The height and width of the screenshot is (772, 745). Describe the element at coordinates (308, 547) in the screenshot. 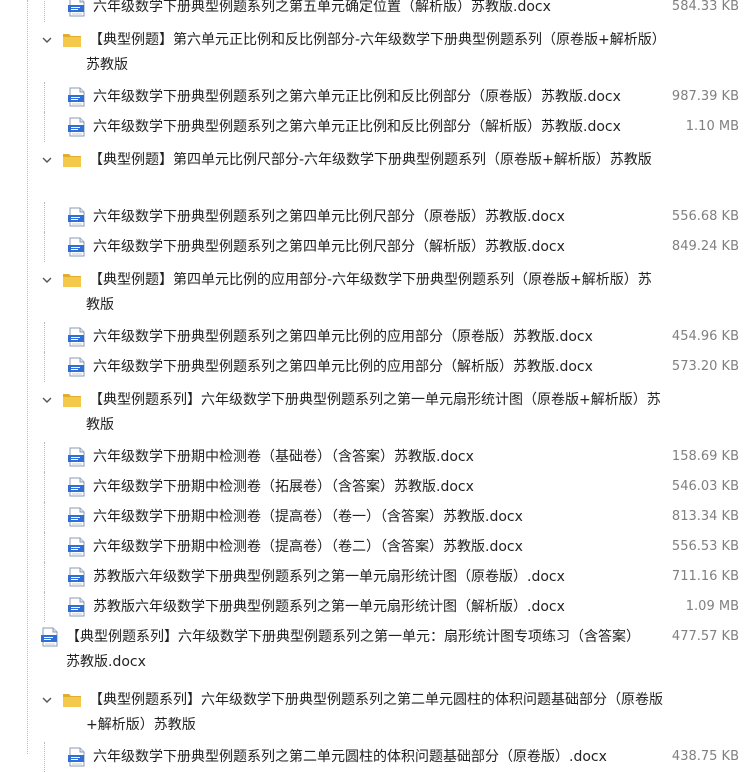

I see `file-name: 六年级数学下册期中检测卷（提高卷）（卷二）（含答案）苏教版.docx` at that location.